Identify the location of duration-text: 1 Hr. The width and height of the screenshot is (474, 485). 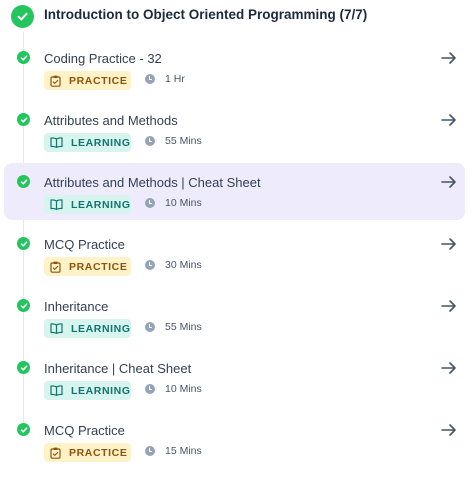
(175, 79).